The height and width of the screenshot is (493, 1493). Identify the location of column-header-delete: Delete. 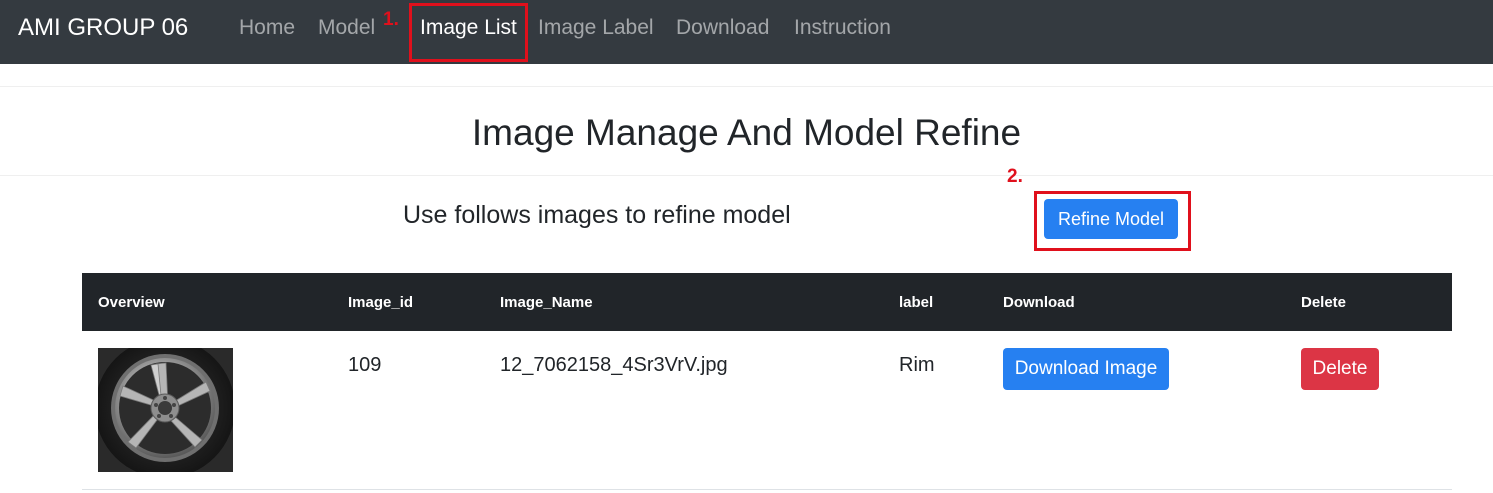
(1324, 302).